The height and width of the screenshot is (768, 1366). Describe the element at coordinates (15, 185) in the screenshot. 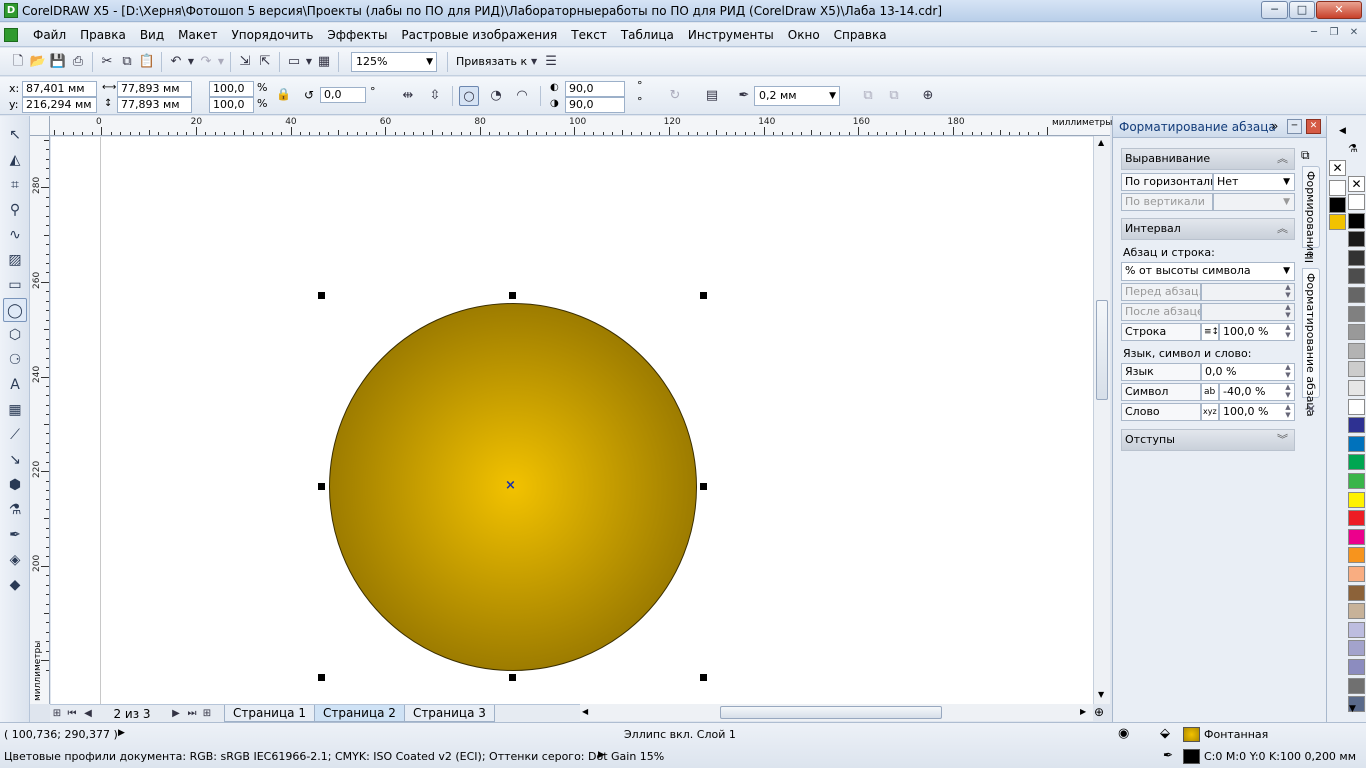

I see `crop-tool-icon: ⌗` at that location.